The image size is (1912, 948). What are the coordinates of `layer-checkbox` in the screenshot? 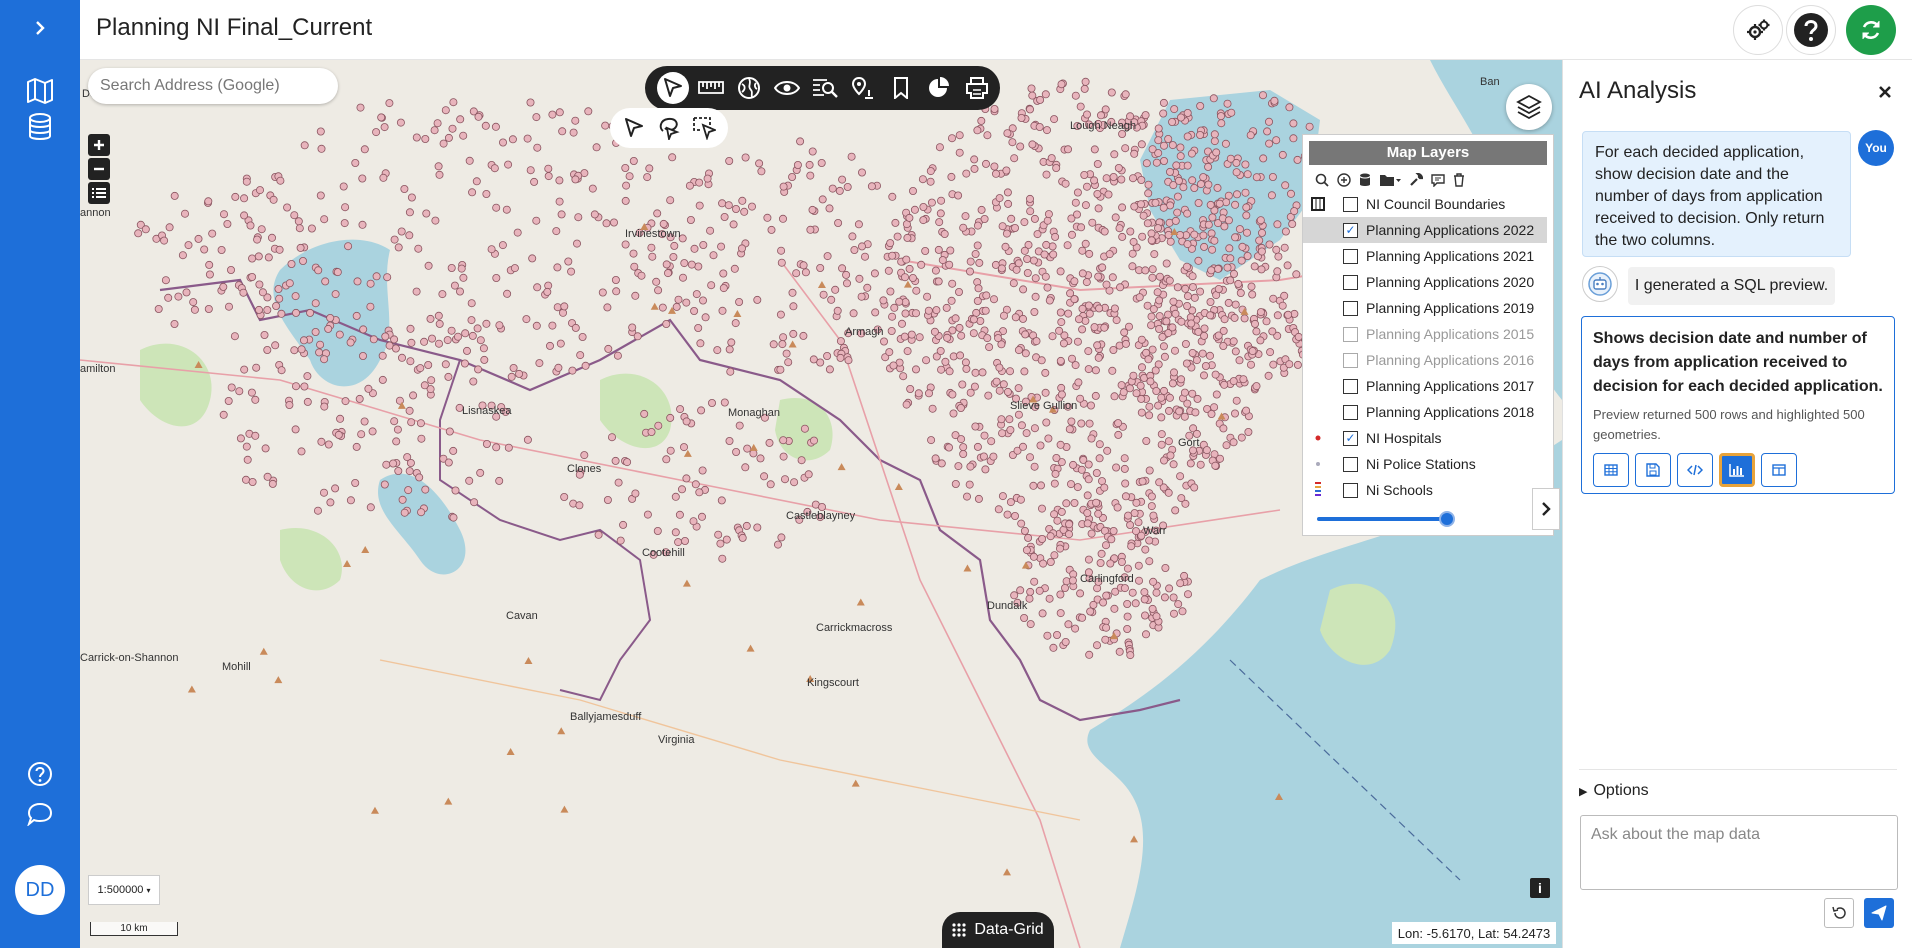 It's located at (1350, 256).